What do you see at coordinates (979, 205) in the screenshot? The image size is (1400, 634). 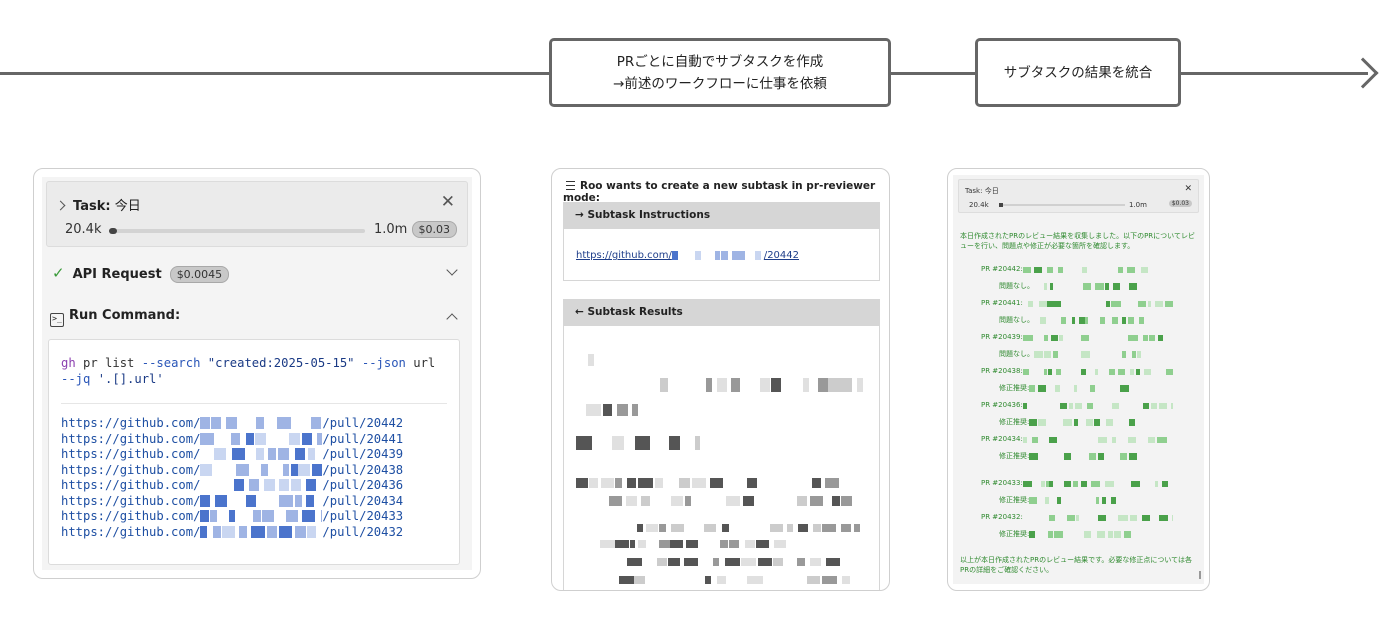 I see `mini-tokens-low: 20.4k` at bounding box center [979, 205].